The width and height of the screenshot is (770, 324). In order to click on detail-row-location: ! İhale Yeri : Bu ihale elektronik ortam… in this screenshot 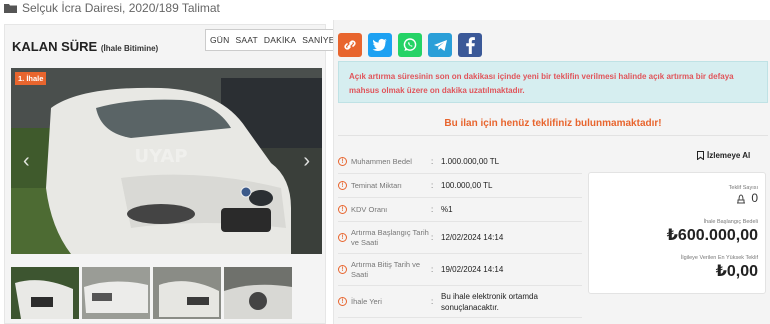, I will do `click(460, 302)`.